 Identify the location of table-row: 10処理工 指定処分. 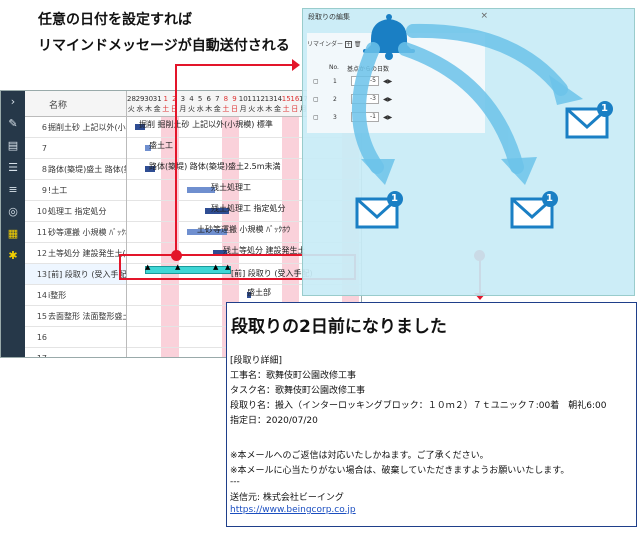
(75, 211).